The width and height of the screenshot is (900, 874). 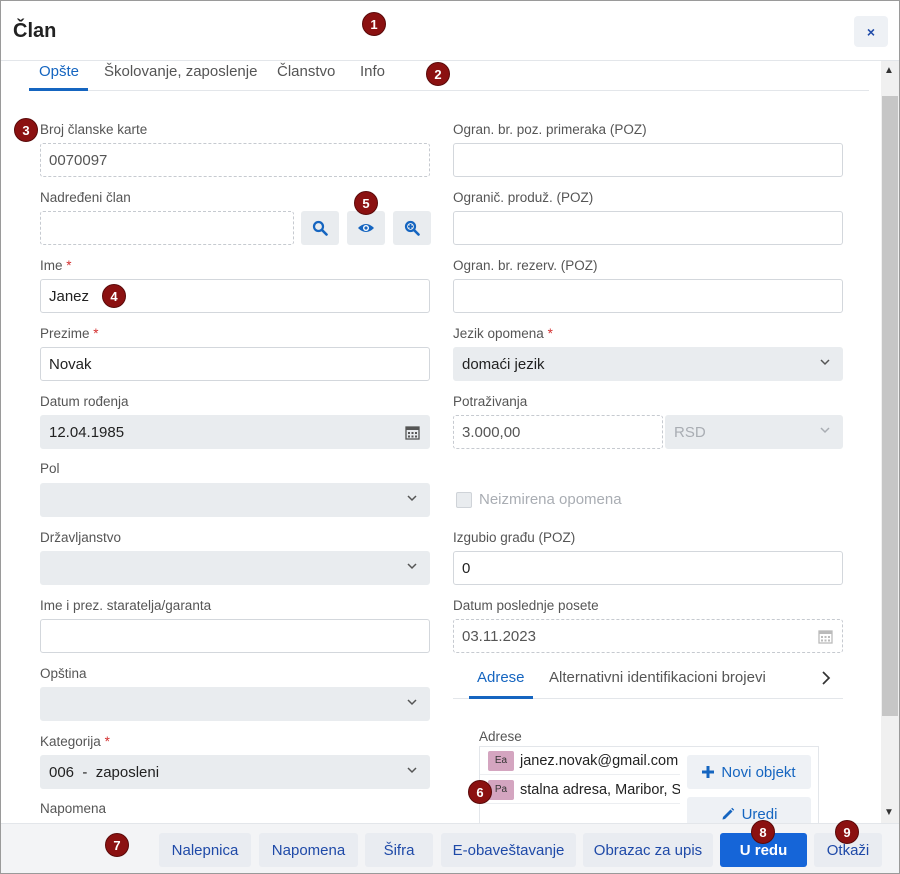 What do you see at coordinates (648, 228) in the screenshot?
I see `ogran-produz-input` at bounding box center [648, 228].